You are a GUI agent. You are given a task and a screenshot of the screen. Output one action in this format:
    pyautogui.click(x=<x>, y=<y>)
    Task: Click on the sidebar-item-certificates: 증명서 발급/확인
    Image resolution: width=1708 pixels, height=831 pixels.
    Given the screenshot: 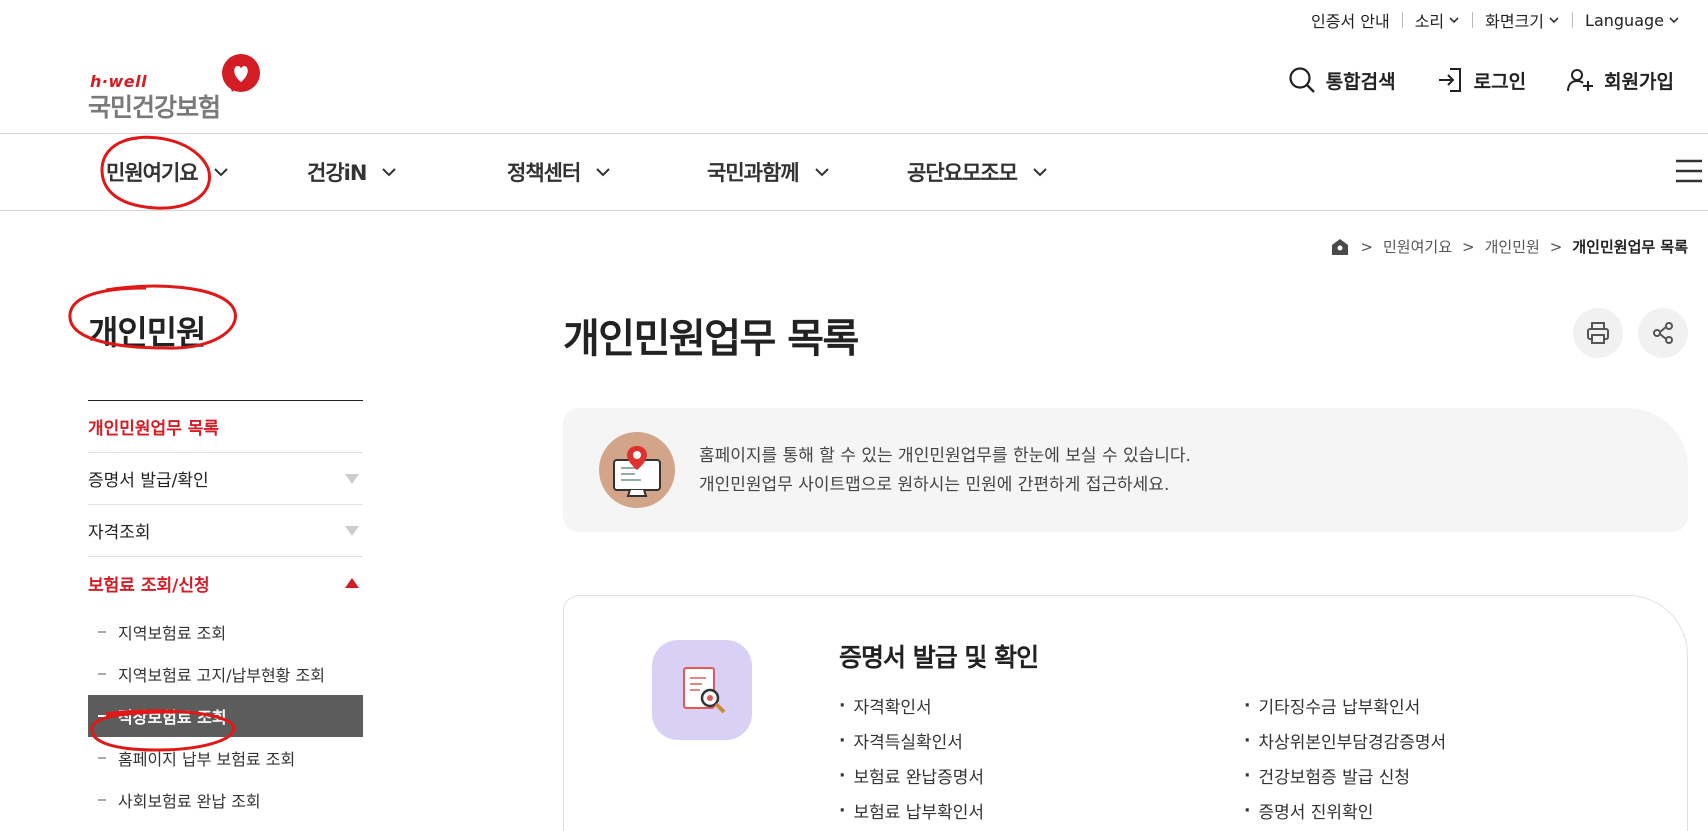 What is the action you would take?
    pyautogui.click(x=225, y=479)
    